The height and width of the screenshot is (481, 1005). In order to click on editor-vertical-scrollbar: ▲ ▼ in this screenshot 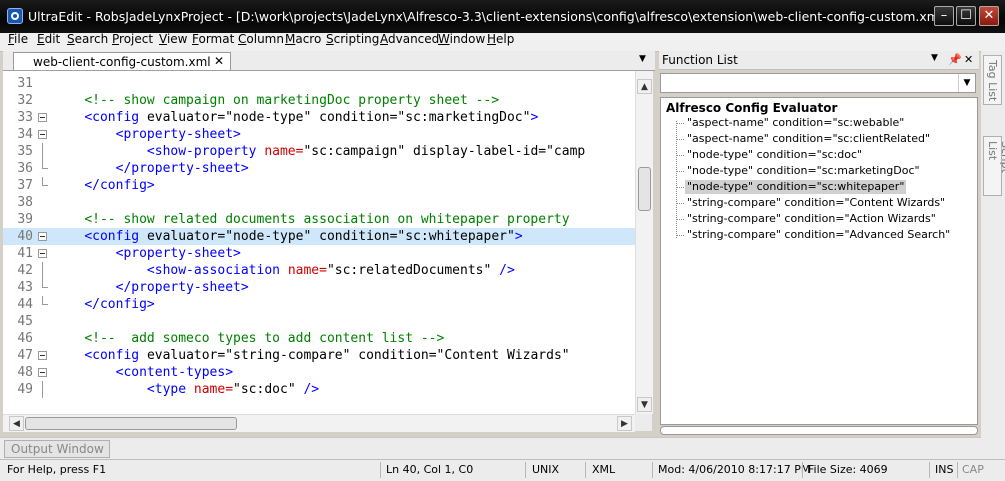, I will do `click(644, 242)`.